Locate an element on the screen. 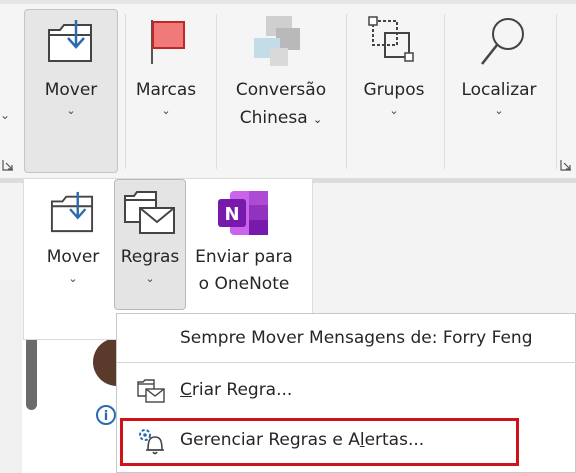 This screenshot has width=576, height=473. localizar-label: Localizar is located at coordinates (499, 90).